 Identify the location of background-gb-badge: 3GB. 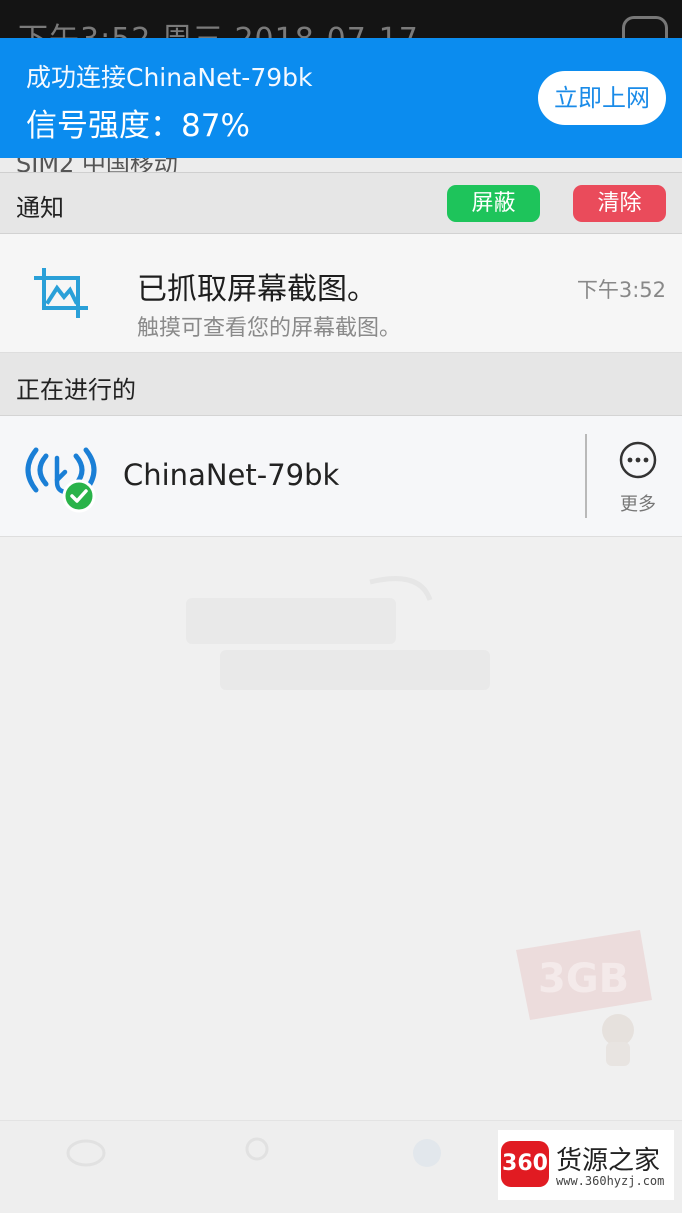
(585, 1000).